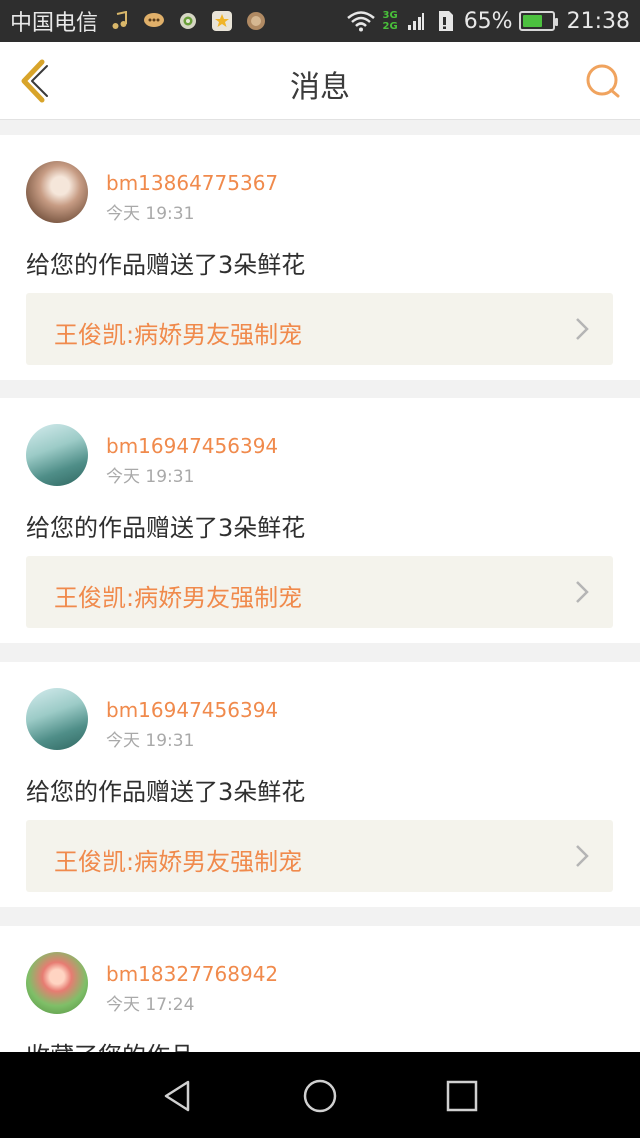  I want to click on recents-square-icon, so click(462, 1096).